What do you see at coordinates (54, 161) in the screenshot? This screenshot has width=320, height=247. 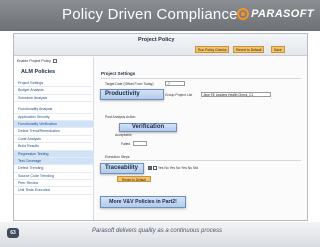 I see `sidebar-item-test-coverage: Test Coverage` at bounding box center [54, 161].